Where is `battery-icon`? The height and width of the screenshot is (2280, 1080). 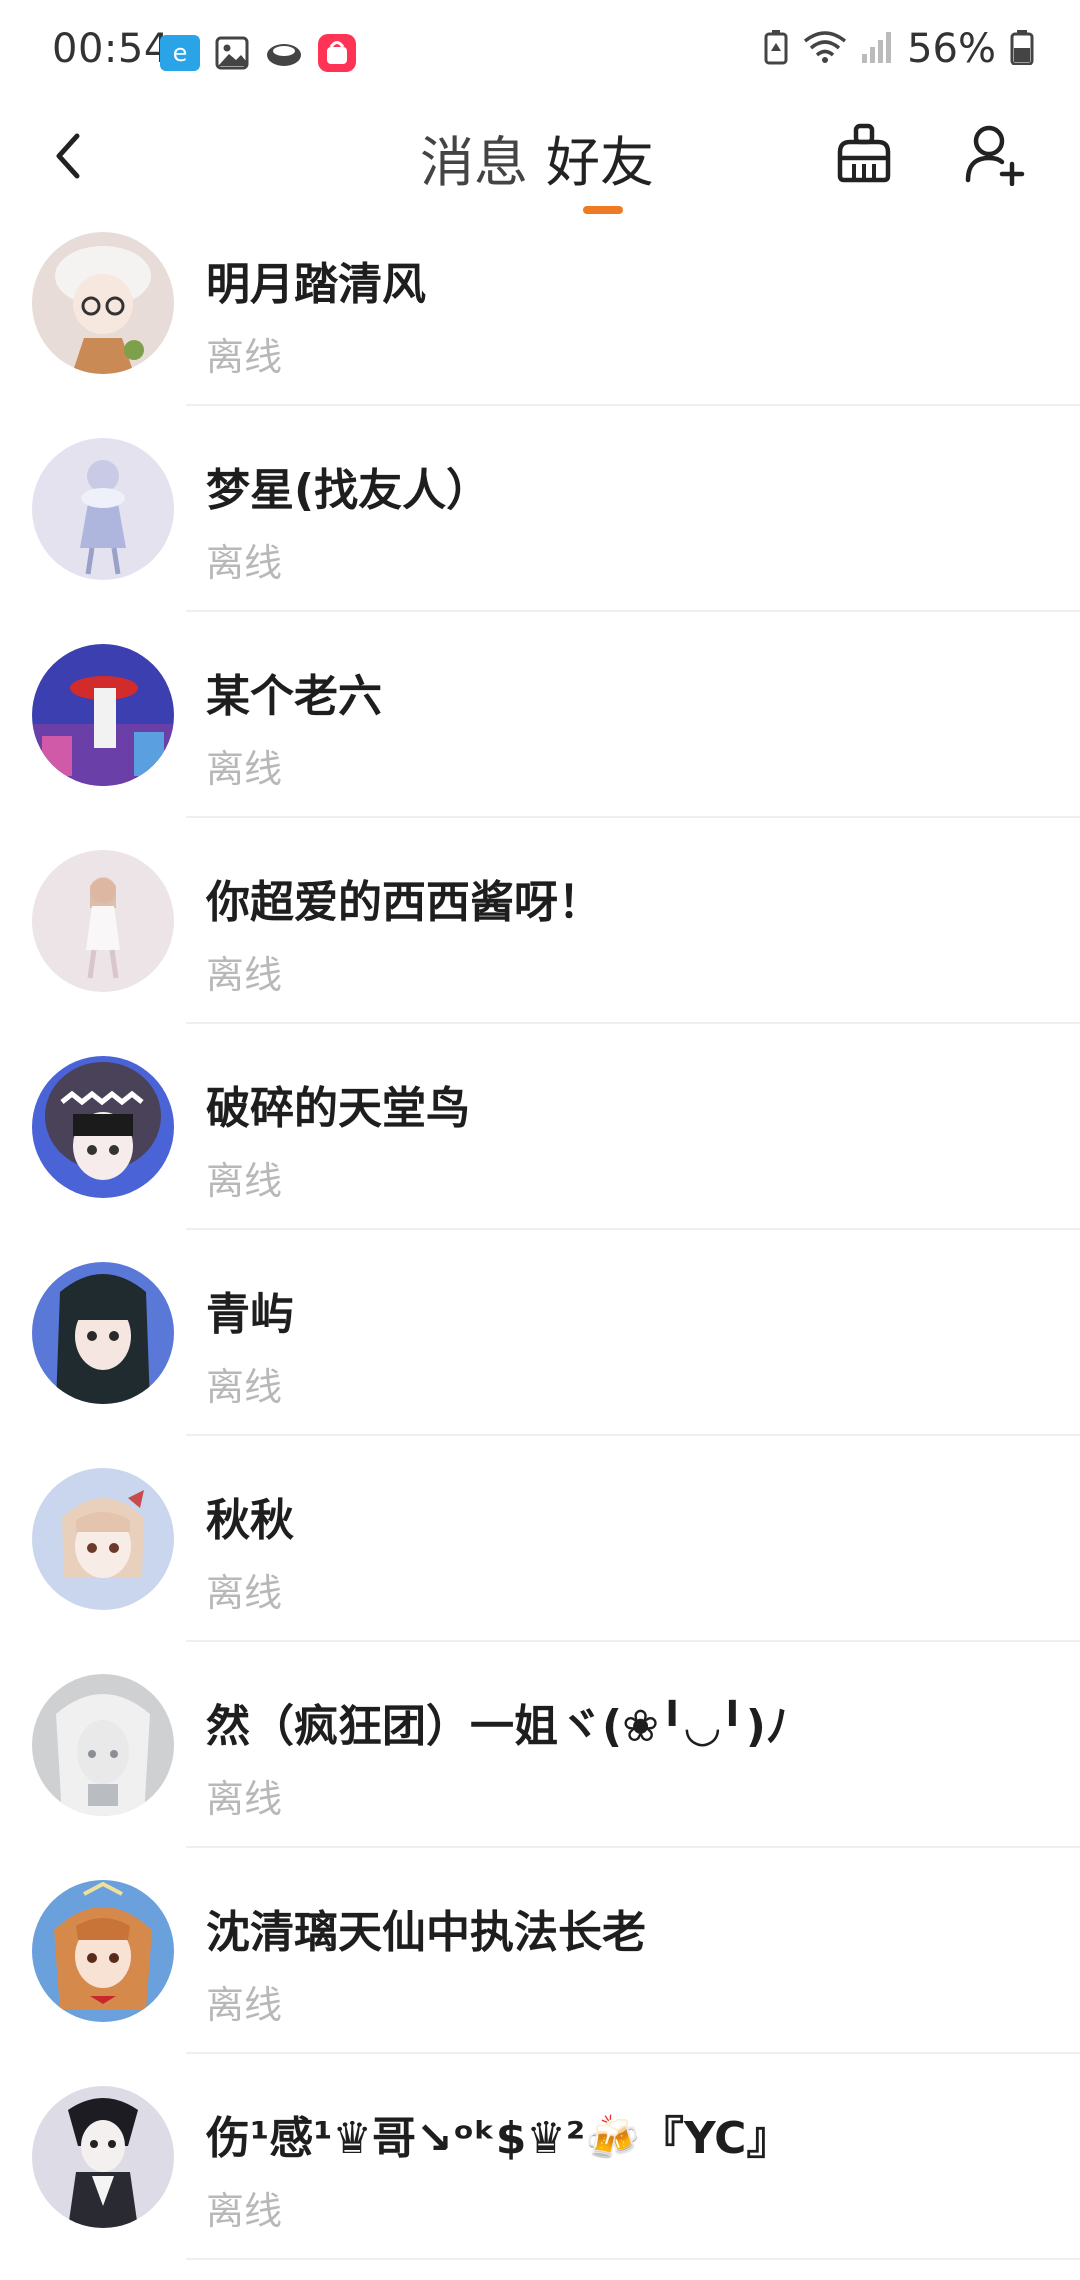 battery-icon is located at coordinates (1022, 49).